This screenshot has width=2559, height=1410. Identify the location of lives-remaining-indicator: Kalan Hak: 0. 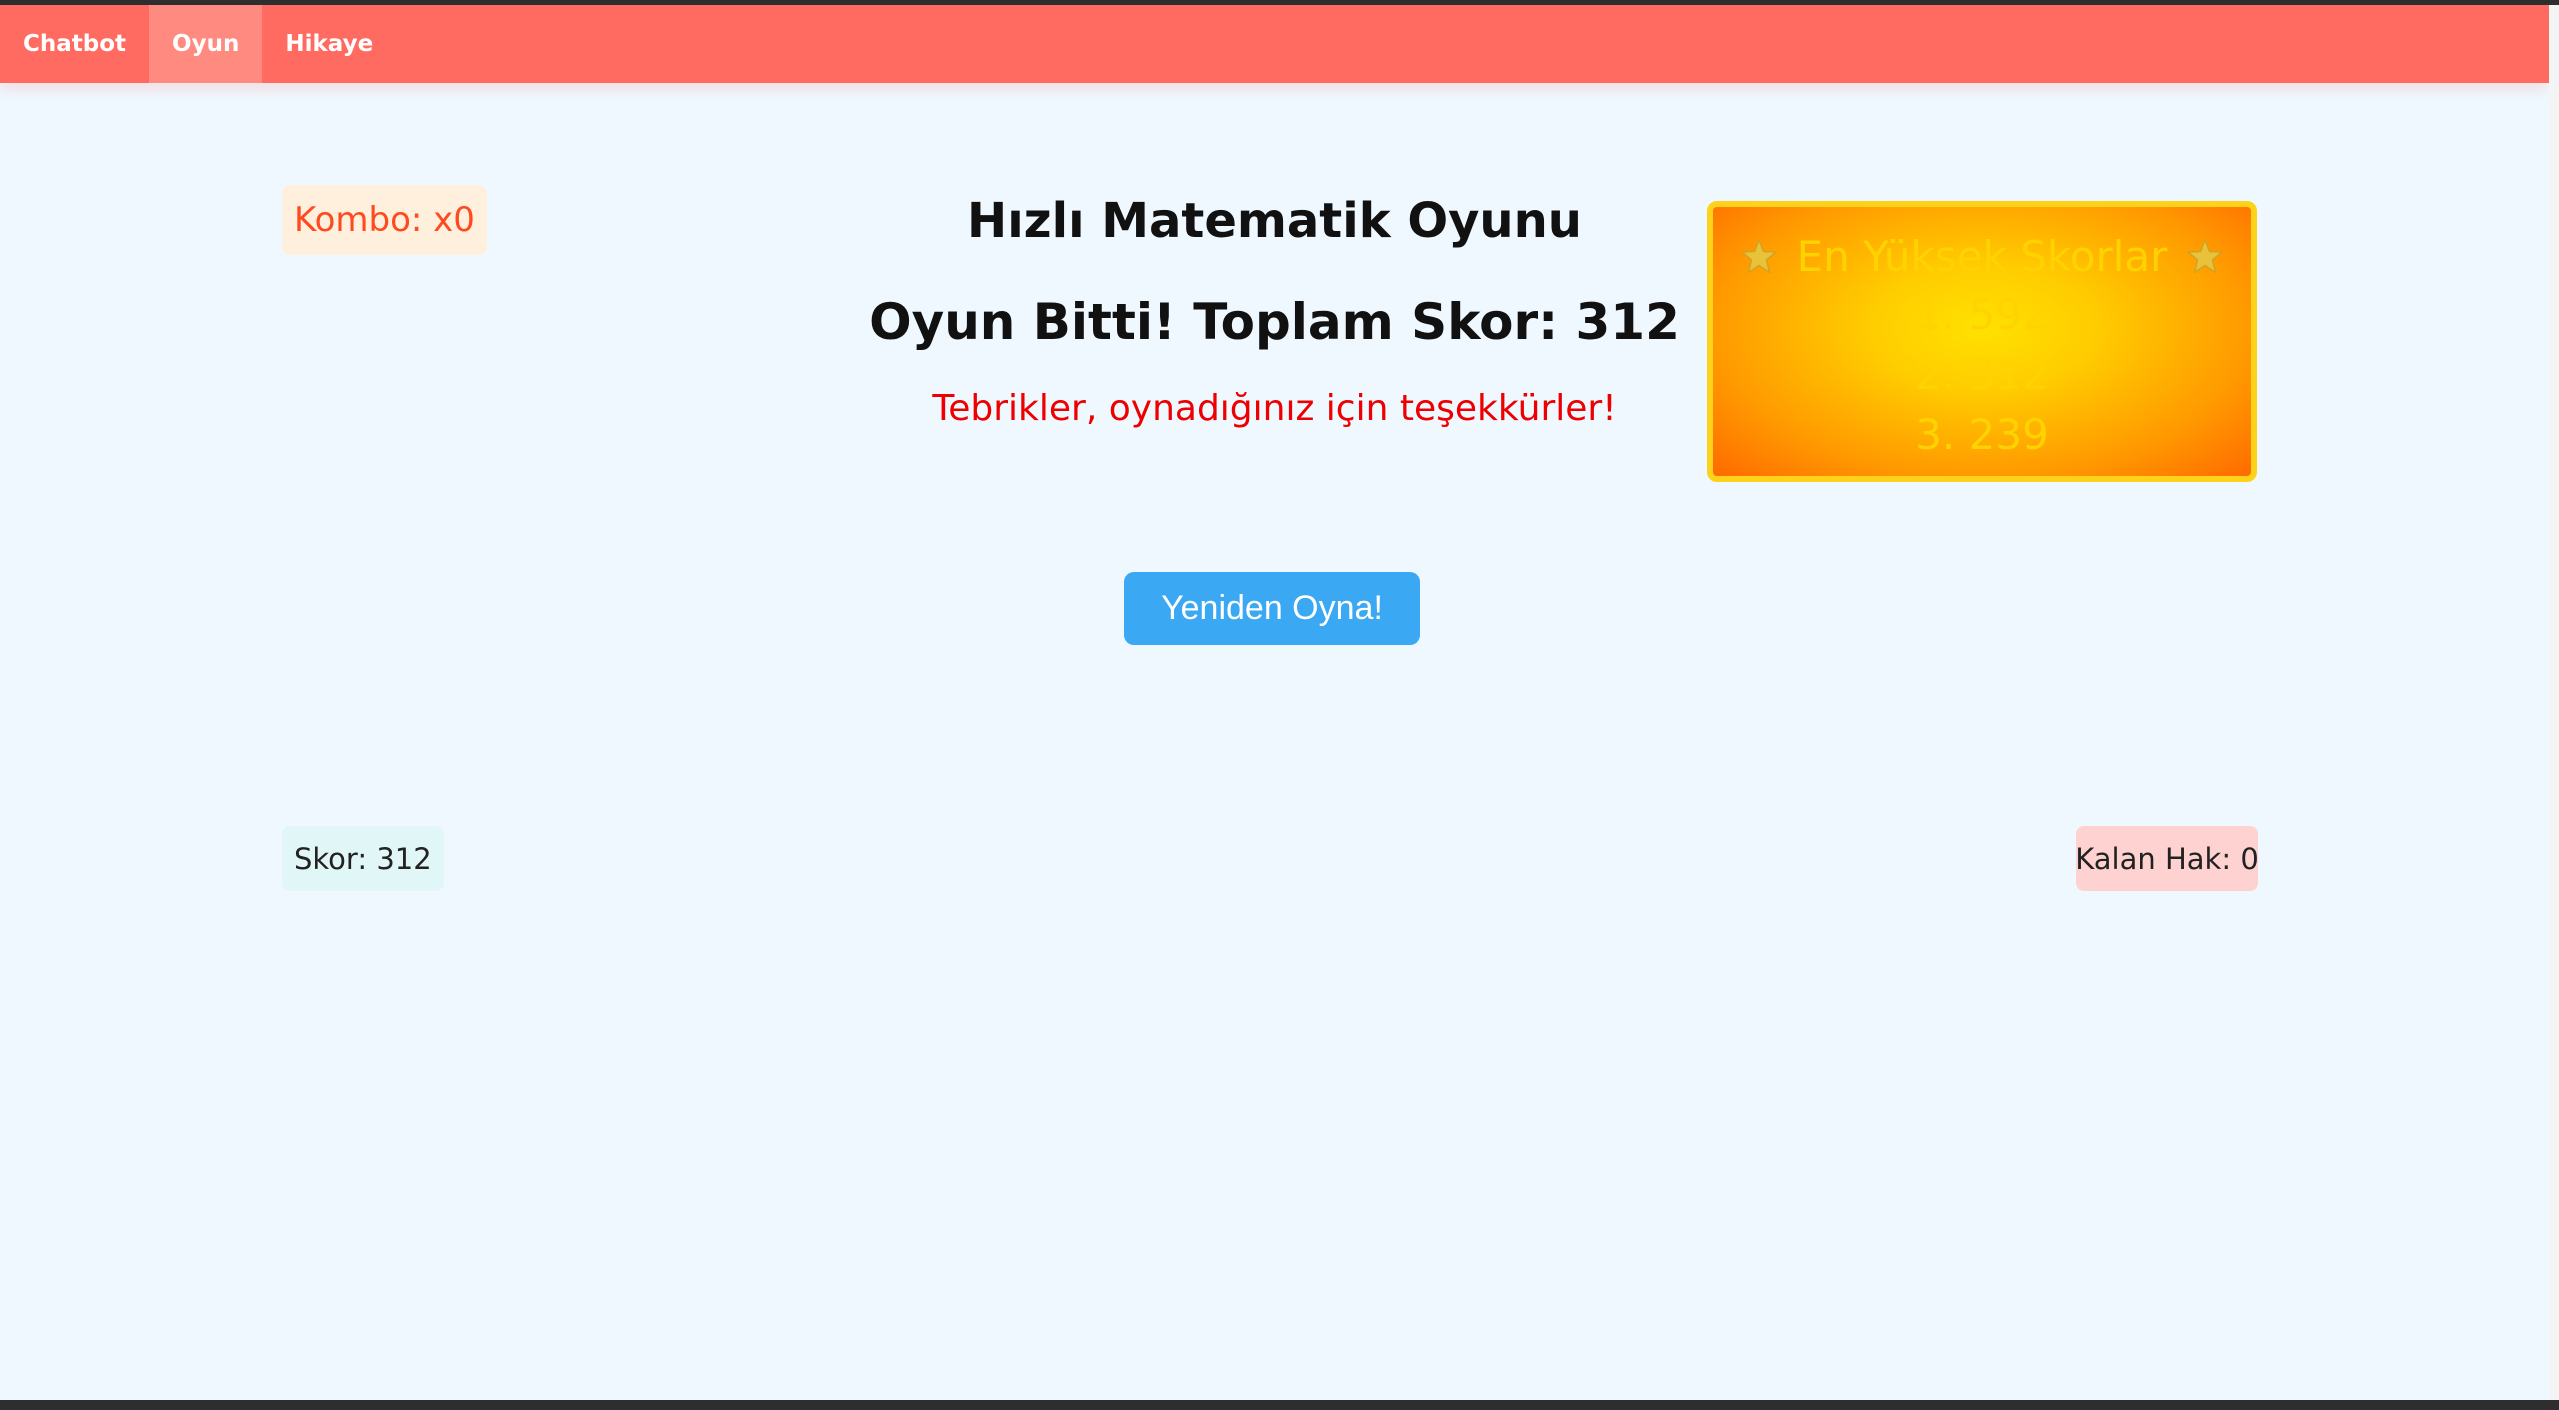
(2167, 858).